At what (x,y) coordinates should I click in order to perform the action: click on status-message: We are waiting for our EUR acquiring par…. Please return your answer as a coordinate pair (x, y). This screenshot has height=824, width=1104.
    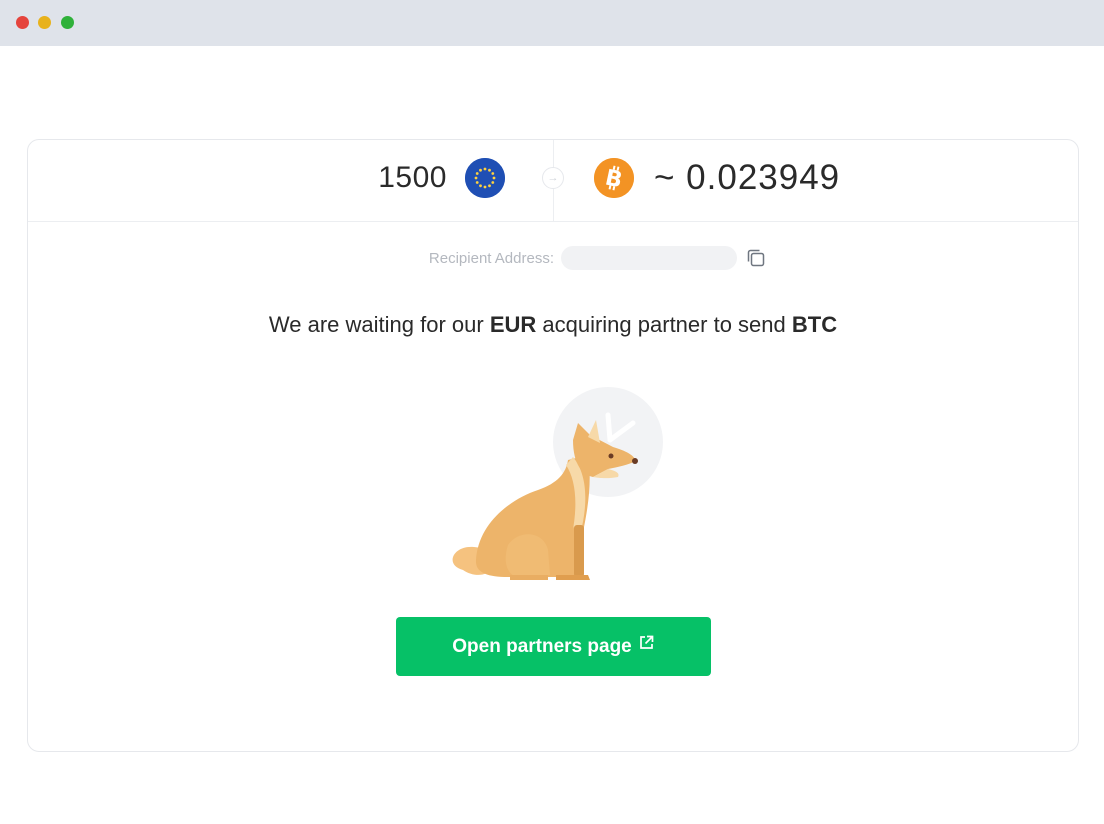
    Looking at the image, I should click on (553, 325).